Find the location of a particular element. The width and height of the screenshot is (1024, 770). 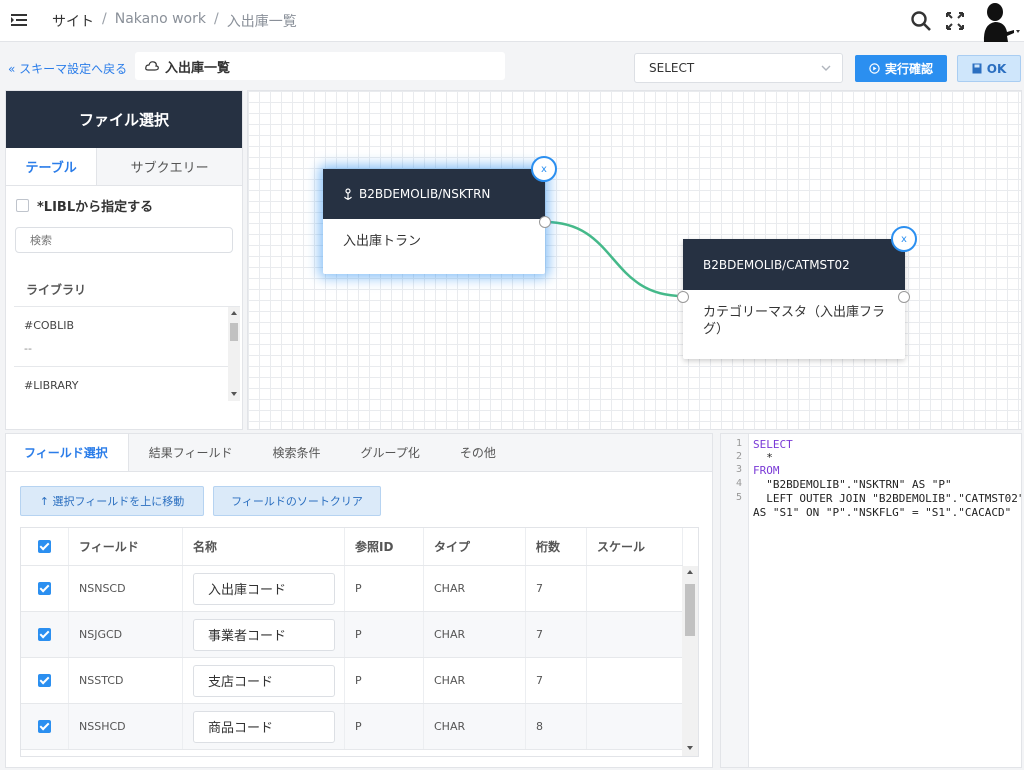

field-name-input: 商品コード is located at coordinates (264, 726).